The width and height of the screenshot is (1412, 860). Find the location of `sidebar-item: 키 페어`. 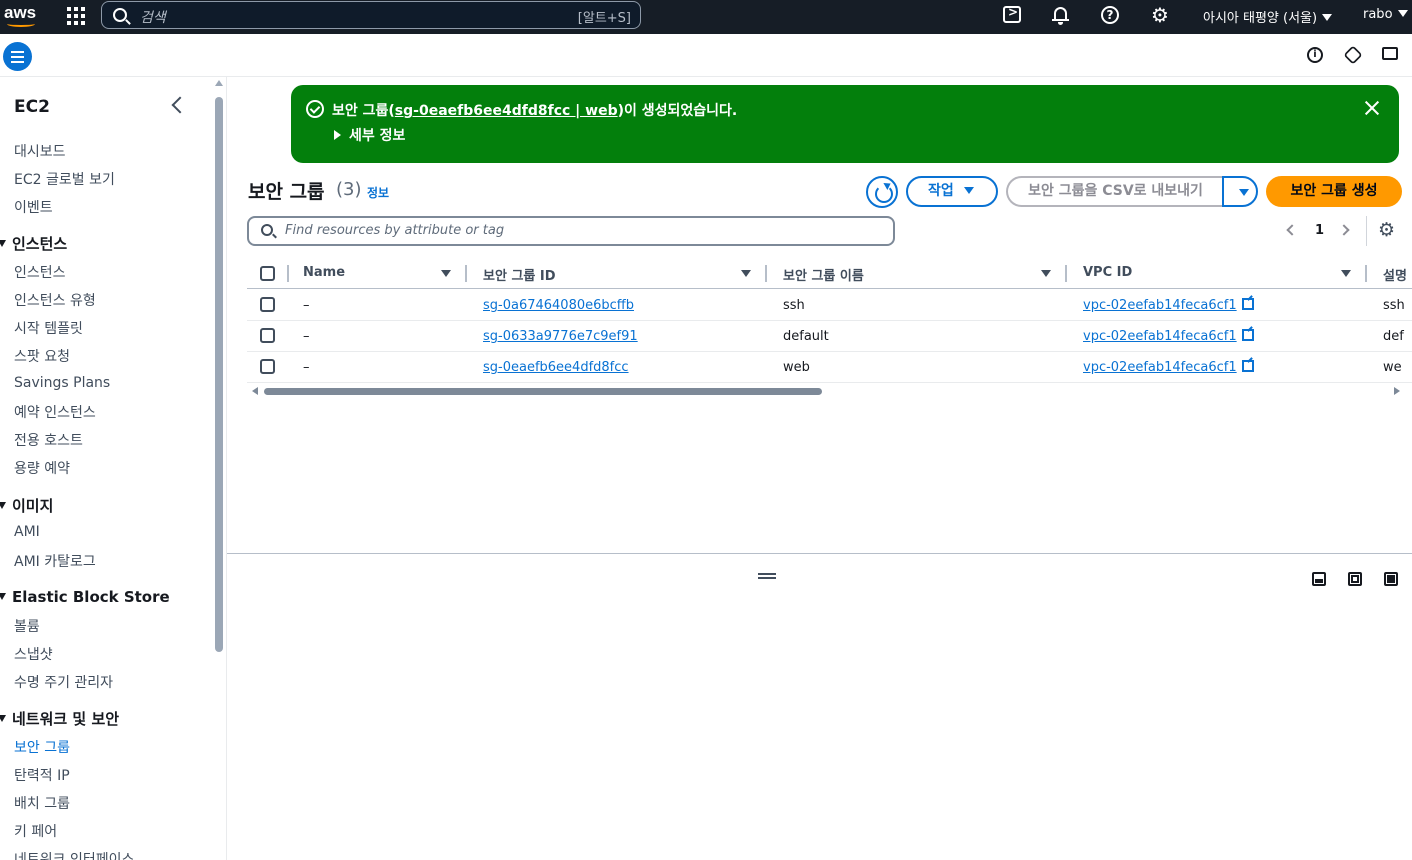

sidebar-item: 키 페어 is located at coordinates (35, 831).